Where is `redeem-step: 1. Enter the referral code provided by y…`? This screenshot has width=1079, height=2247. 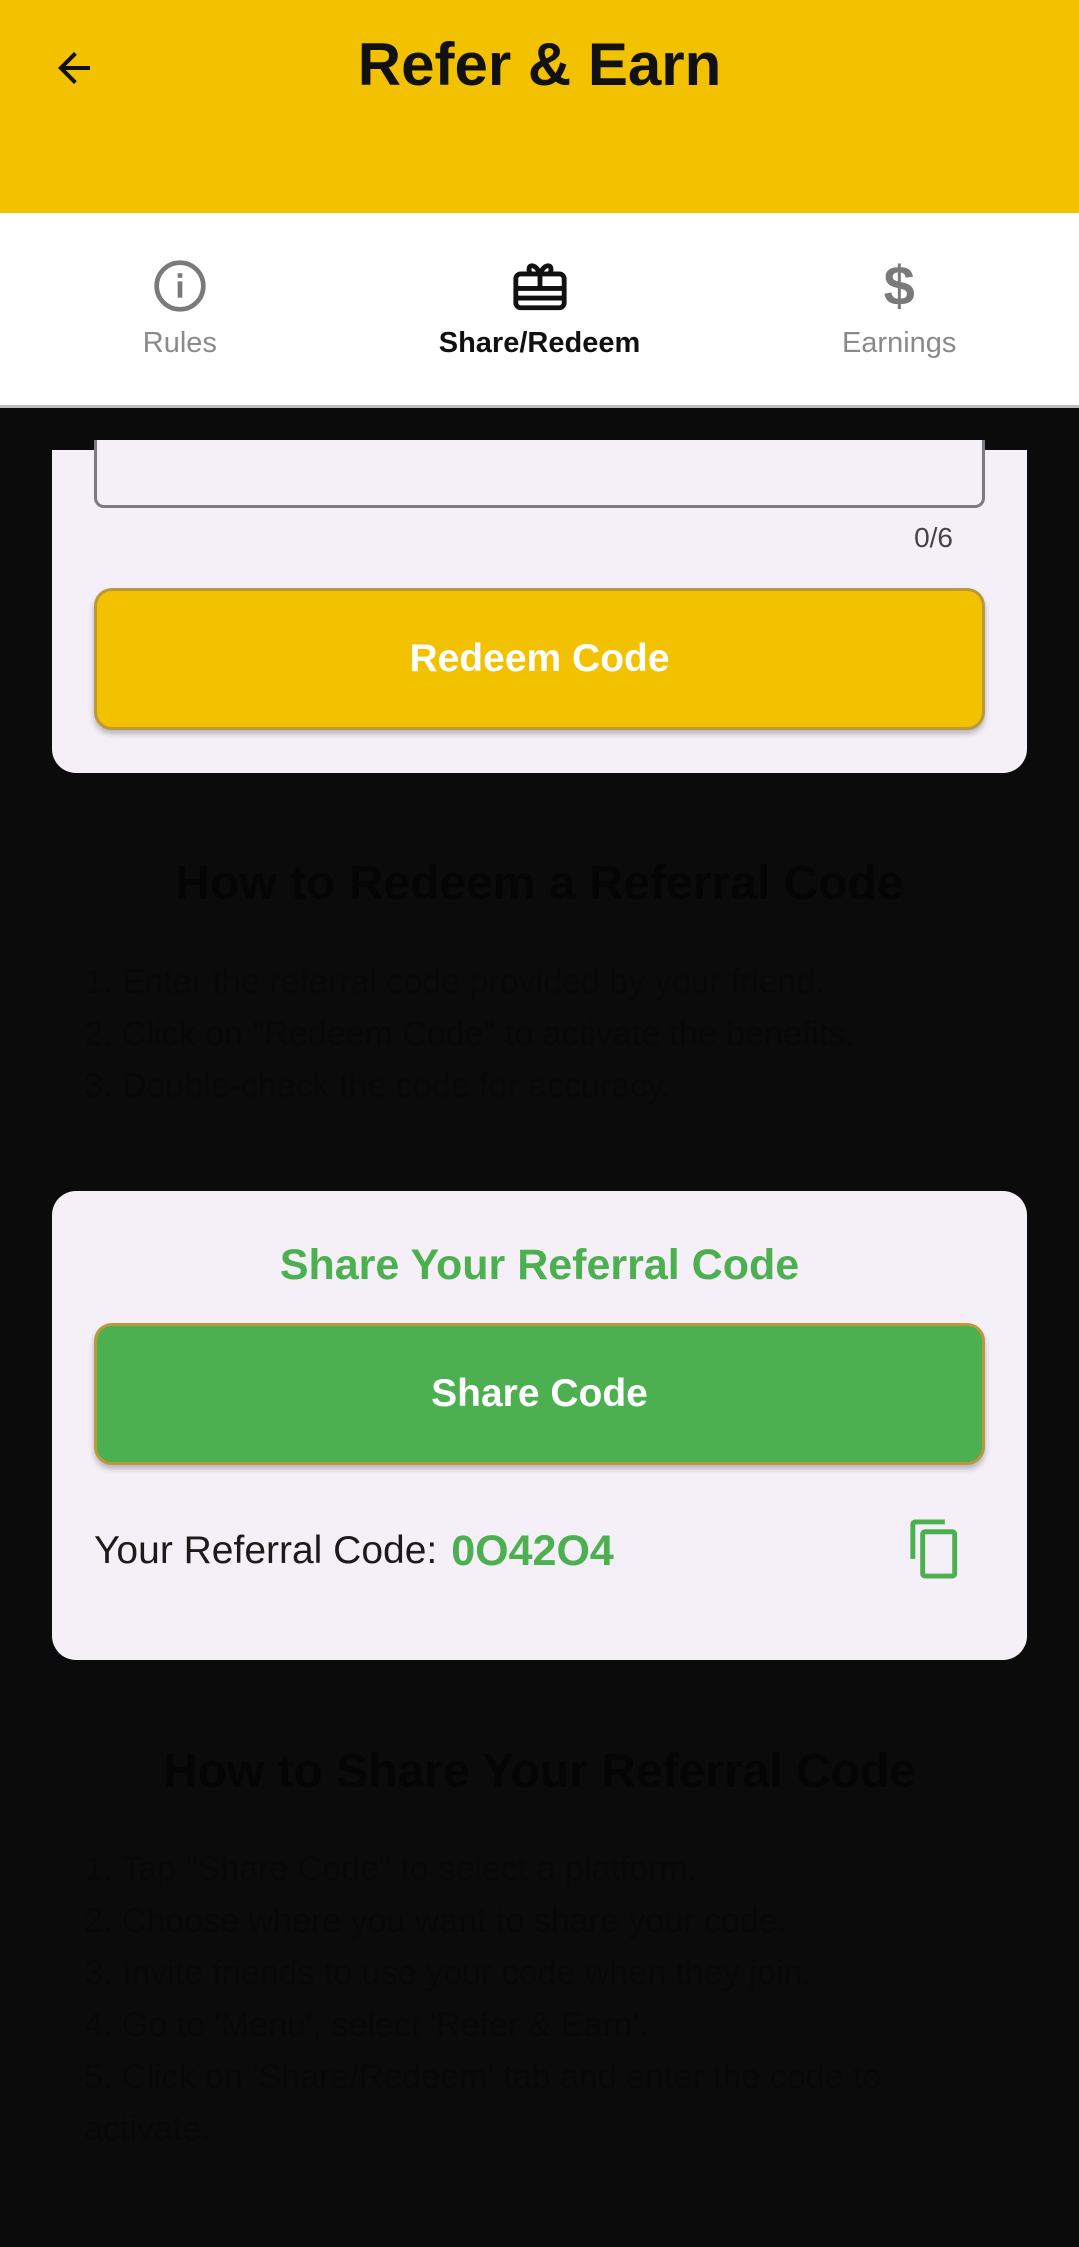 redeem-step: 1. Enter the referral code provided by y… is located at coordinates (454, 982).